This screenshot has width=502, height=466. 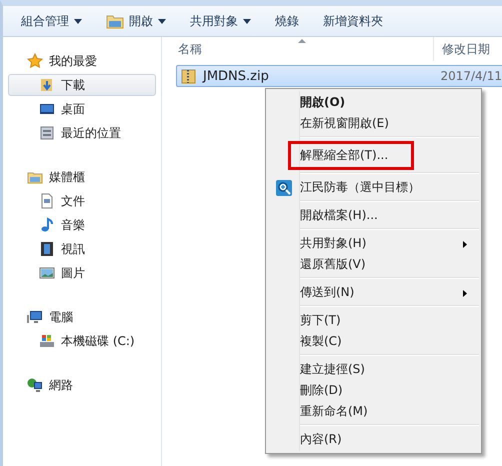 What do you see at coordinates (284, 188) in the screenshot?
I see `magnifier-icon` at bounding box center [284, 188].